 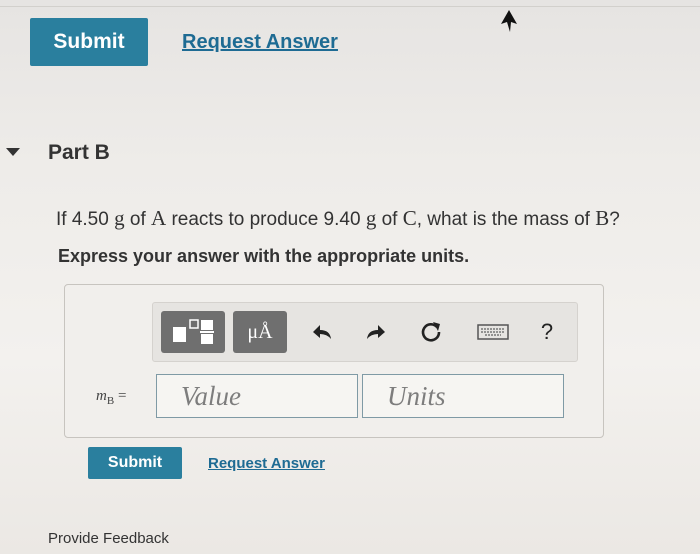 I want to click on reset-icon, so click(x=431, y=332).